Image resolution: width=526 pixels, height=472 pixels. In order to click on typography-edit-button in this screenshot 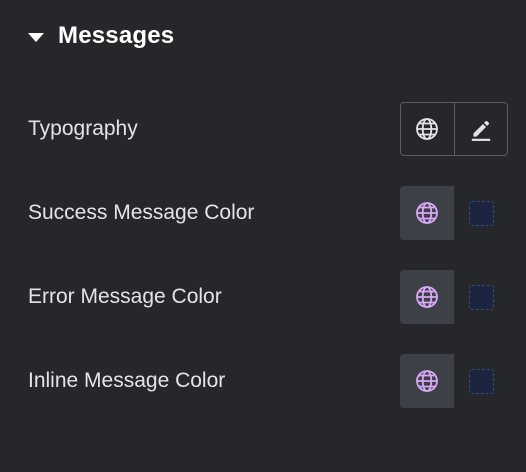, I will do `click(480, 129)`.